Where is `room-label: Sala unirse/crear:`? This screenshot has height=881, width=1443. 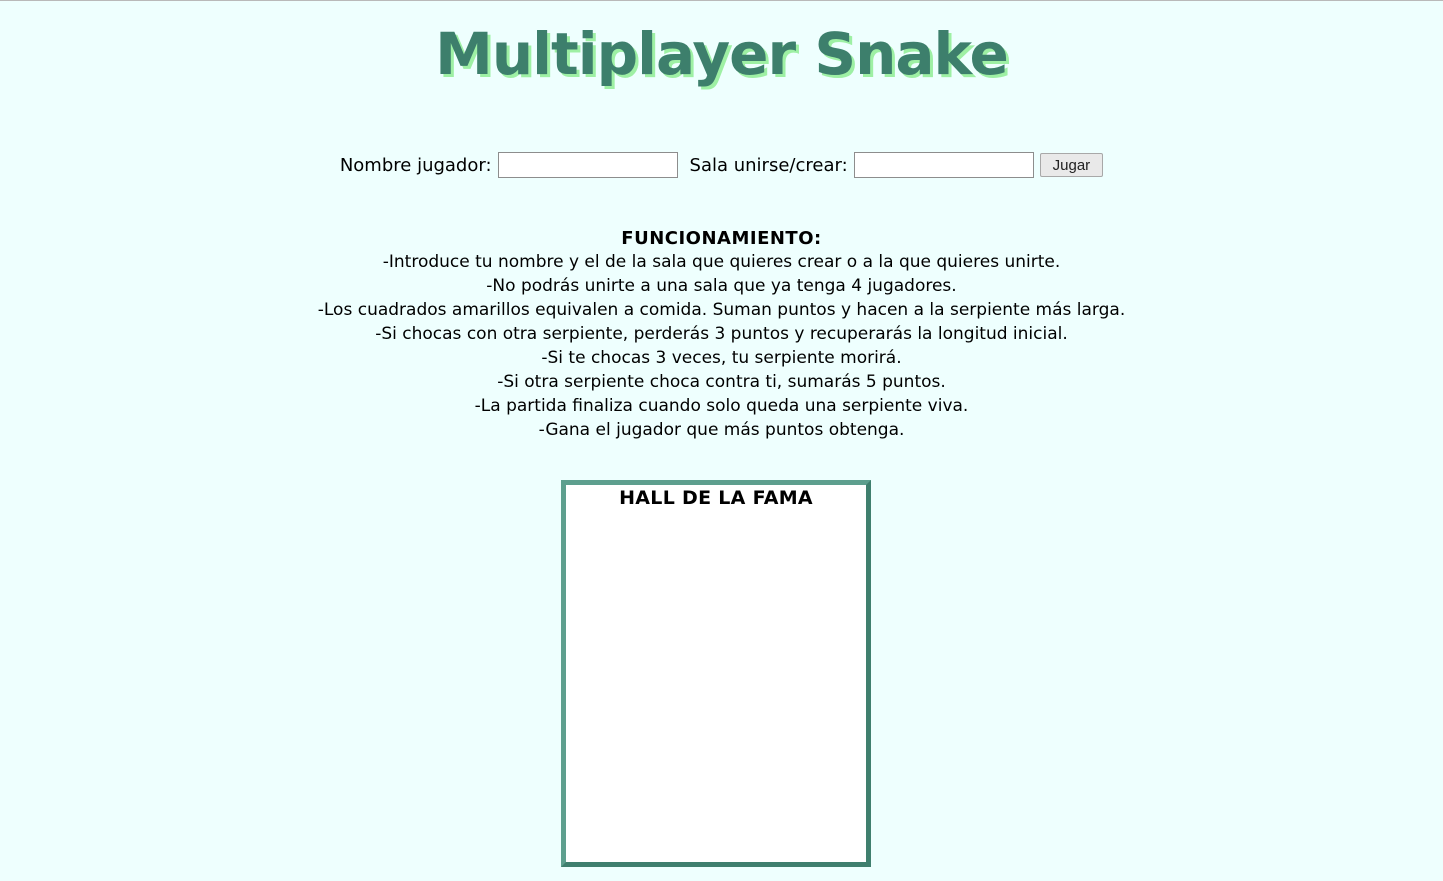 room-label: Sala unirse/crear: is located at coordinates (768, 165).